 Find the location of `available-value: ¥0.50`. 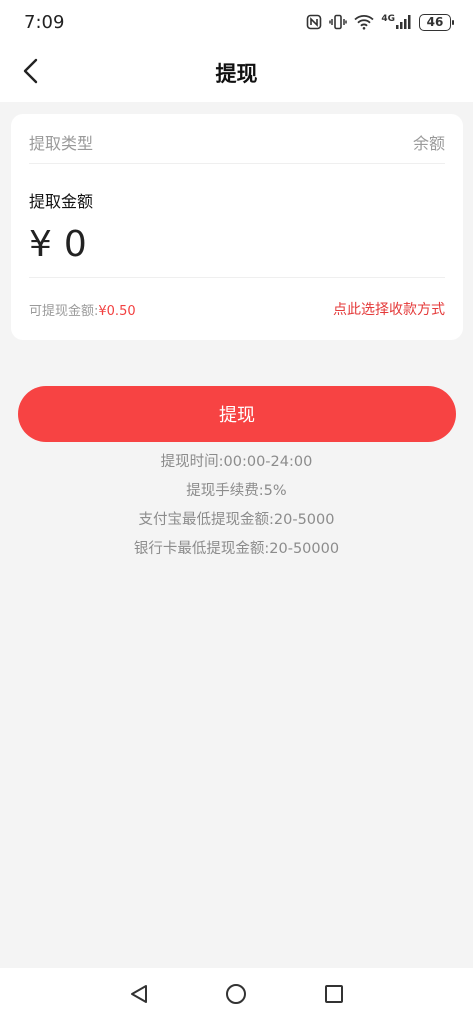

available-value: ¥0.50 is located at coordinates (117, 311).